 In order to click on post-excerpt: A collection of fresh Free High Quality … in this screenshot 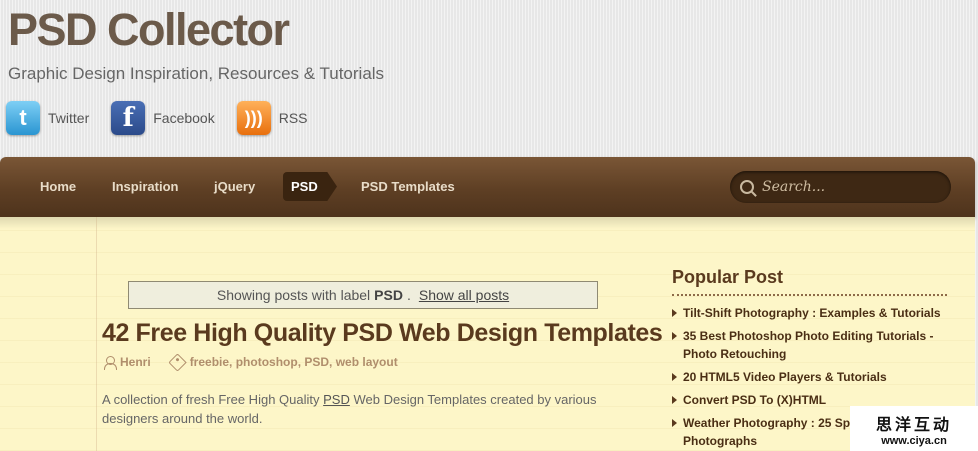, I will do `click(357, 409)`.